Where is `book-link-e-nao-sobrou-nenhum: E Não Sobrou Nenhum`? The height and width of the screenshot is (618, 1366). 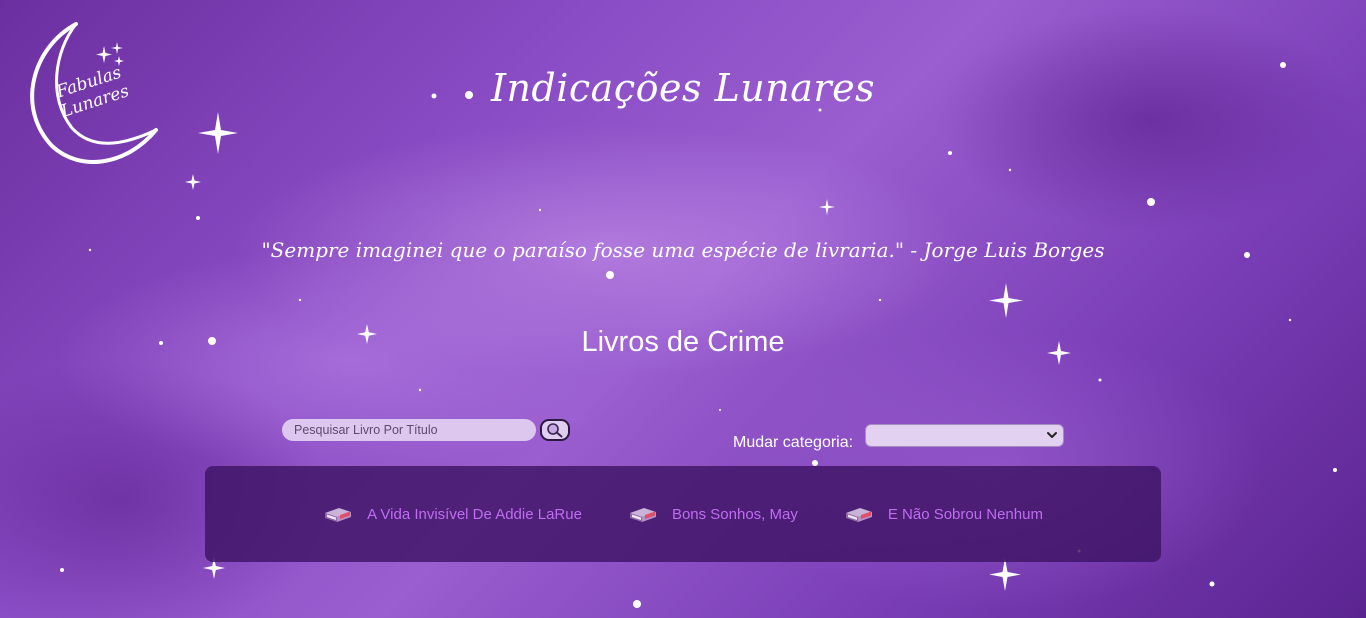
book-link-e-nao-sobrou-nenhum: E Não Sobrou Nenhum is located at coordinates (943, 514).